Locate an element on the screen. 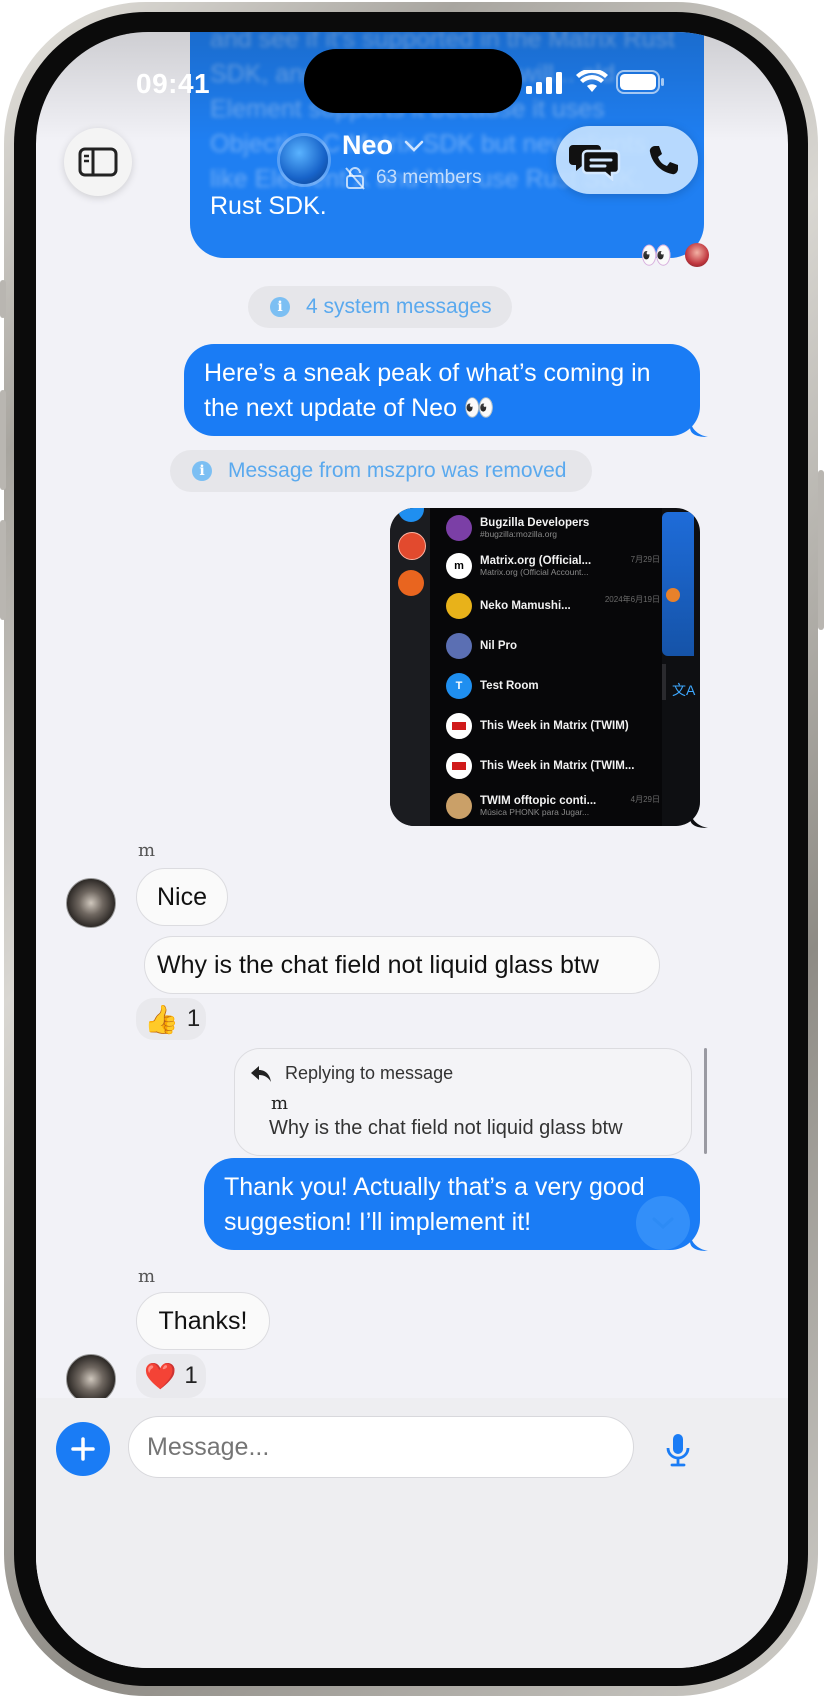 This screenshot has width=824, height=1700. room-title-button: Neo is located at coordinates (383, 145).